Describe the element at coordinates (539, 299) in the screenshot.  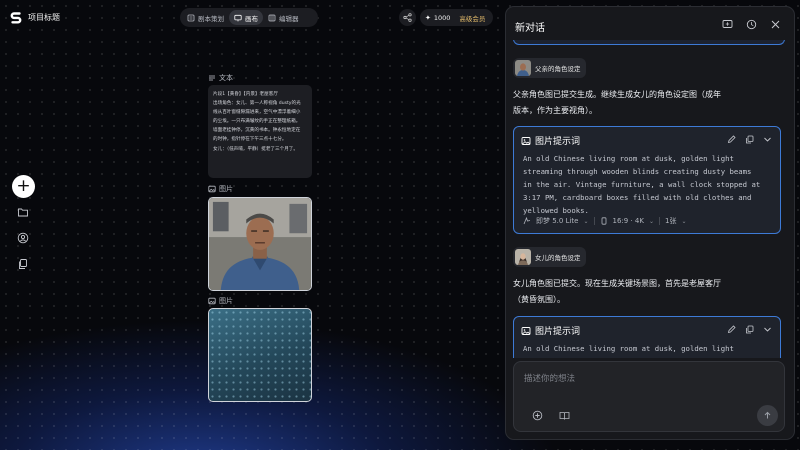
I see `message-line: （黄昏氛围）。` at that location.